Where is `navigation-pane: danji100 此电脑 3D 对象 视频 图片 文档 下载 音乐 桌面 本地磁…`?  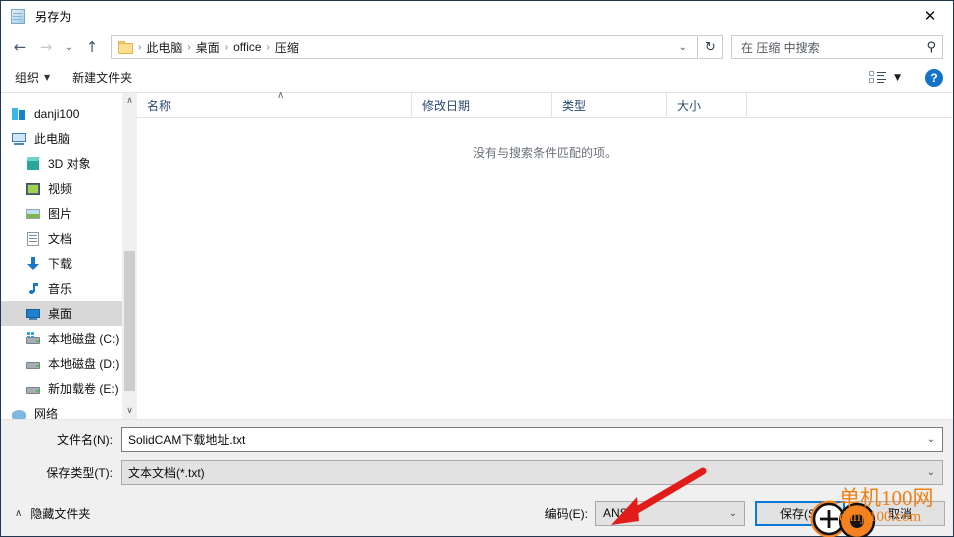 navigation-pane: danji100 此电脑 3D 对象 视频 图片 文档 下载 音乐 桌面 本地磁… is located at coordinates (69, 256).